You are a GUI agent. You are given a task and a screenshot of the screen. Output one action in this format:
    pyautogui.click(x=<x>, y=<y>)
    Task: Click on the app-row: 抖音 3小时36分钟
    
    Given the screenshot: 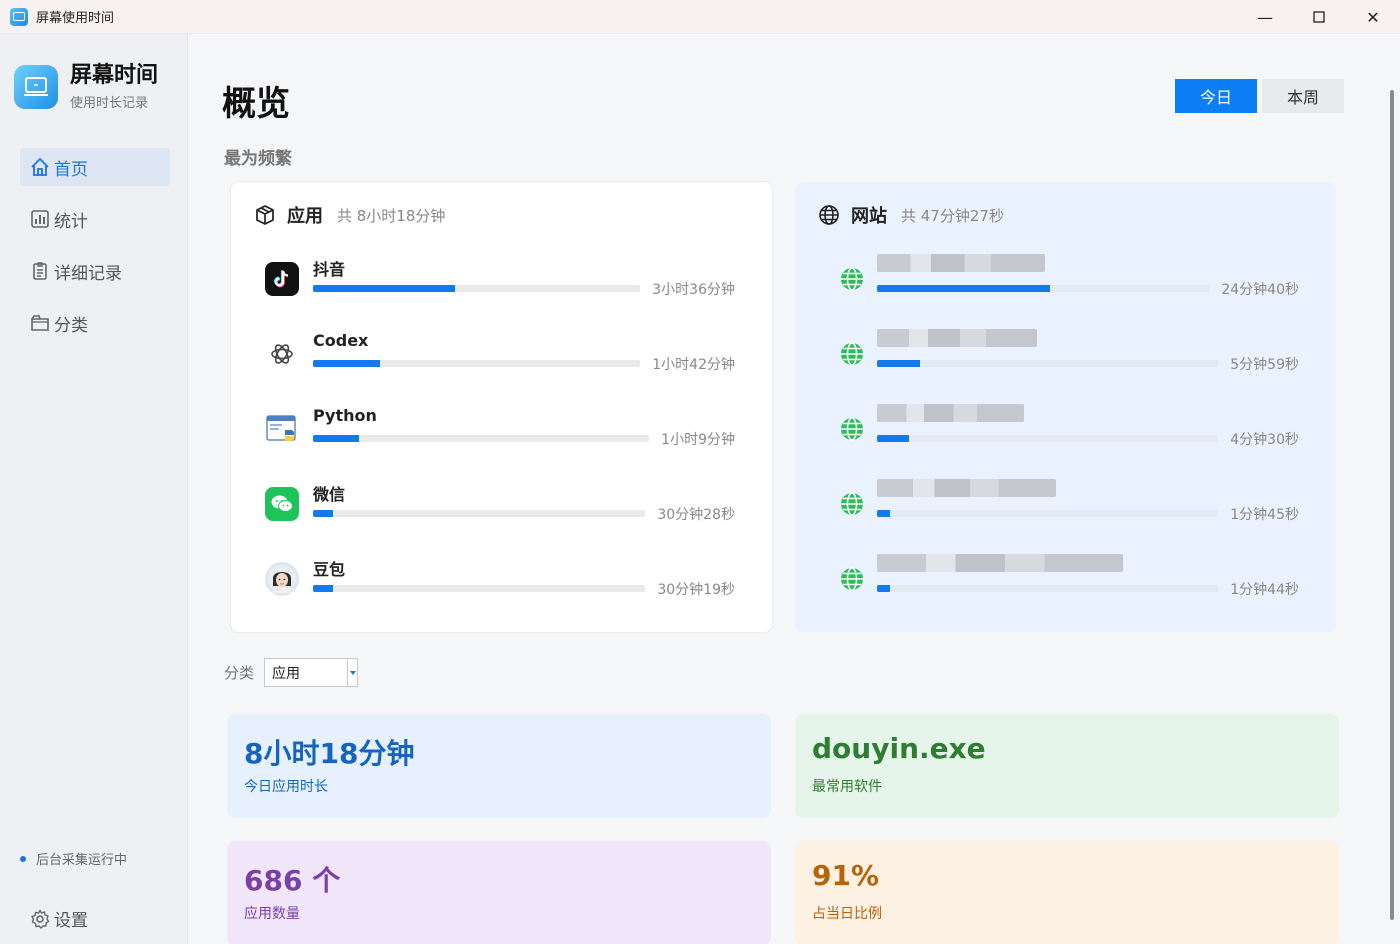 What is the action you would take?
    pyautogui.click(x=500, y=282)
    